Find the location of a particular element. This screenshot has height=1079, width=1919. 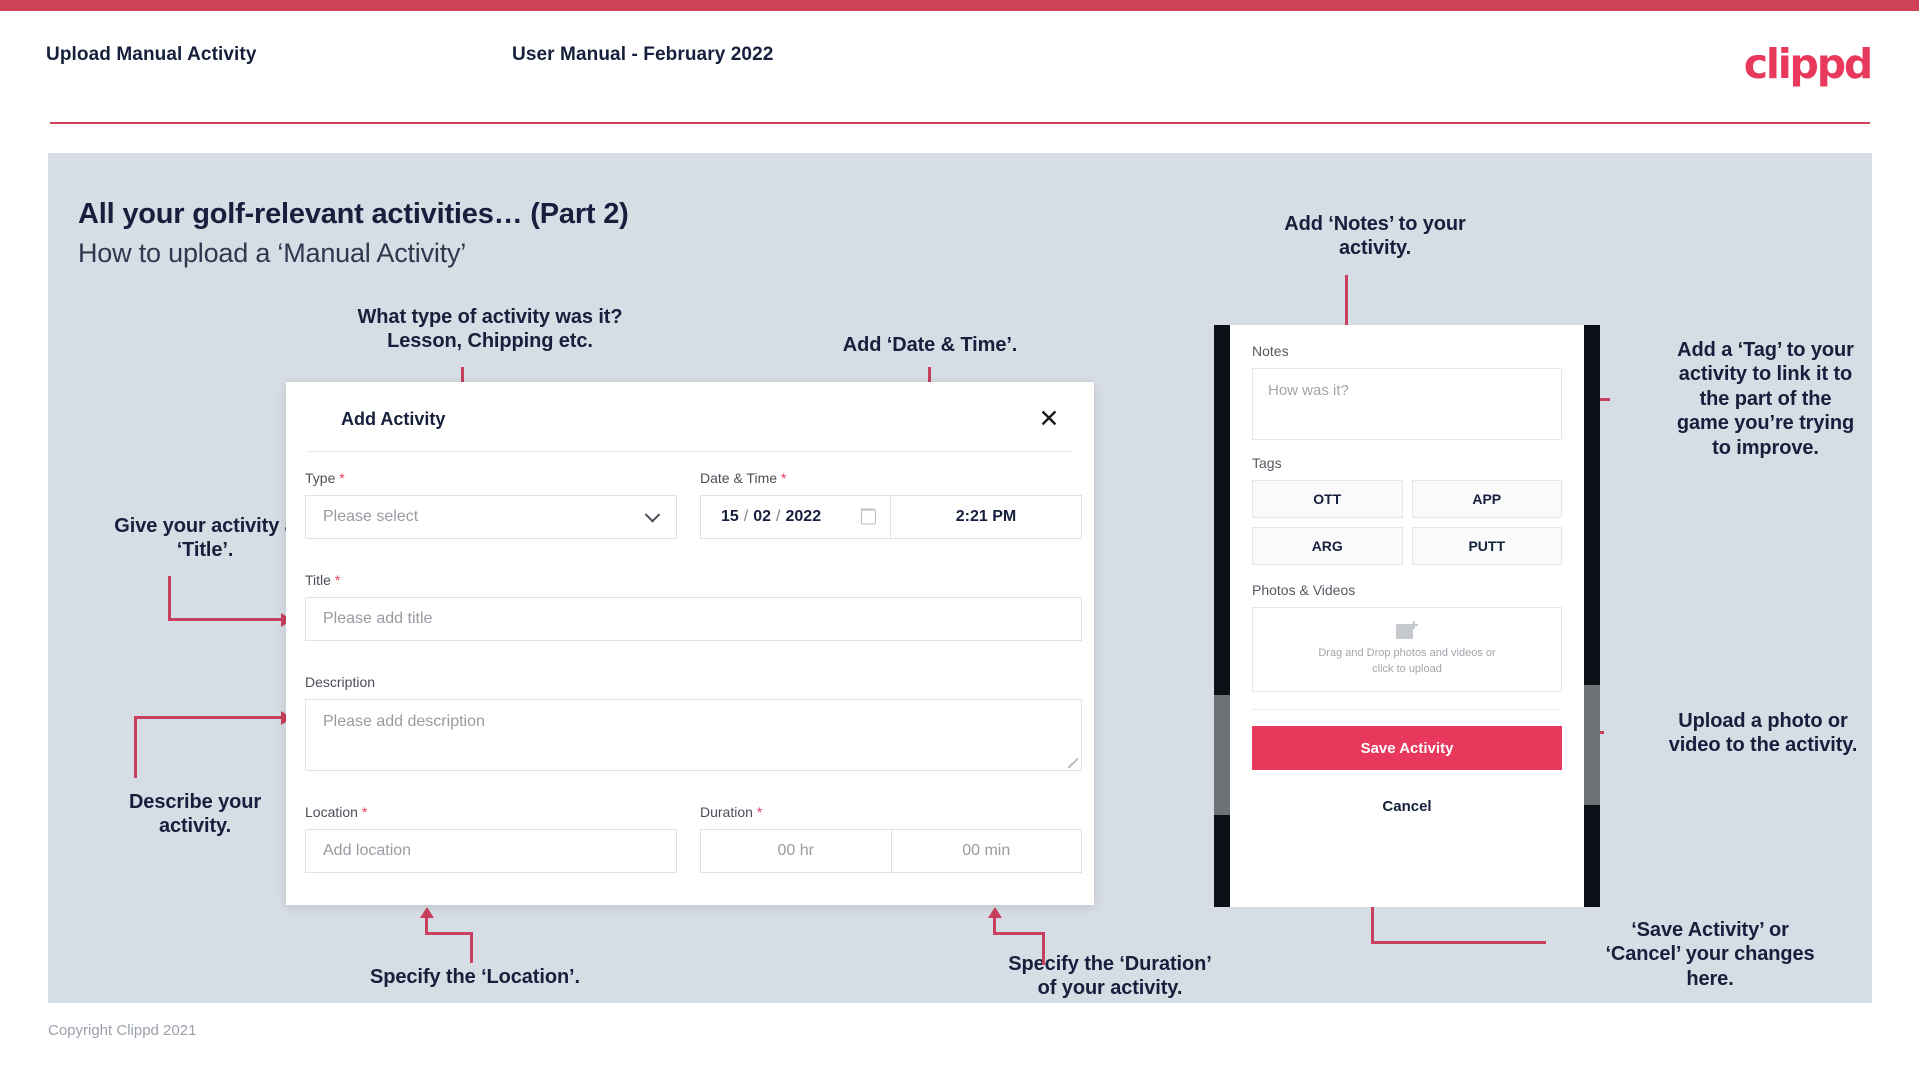

tag-button-arg: ARG is located at coordinates (1327, 546).